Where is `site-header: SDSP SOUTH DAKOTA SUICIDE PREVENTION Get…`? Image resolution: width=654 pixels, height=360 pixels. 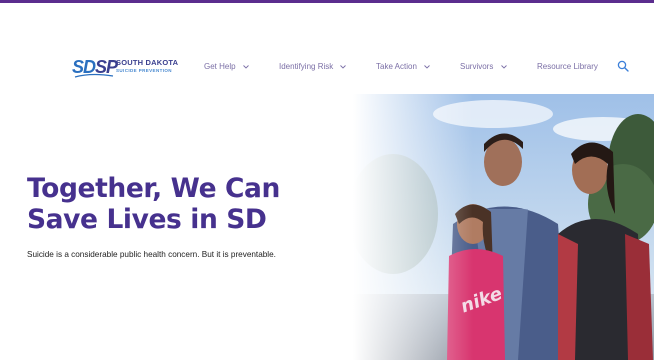 site-header: SDSP SOUTH DAKOTA SUICIDE PREVENTION Get… is located at coordinates (327, 66).